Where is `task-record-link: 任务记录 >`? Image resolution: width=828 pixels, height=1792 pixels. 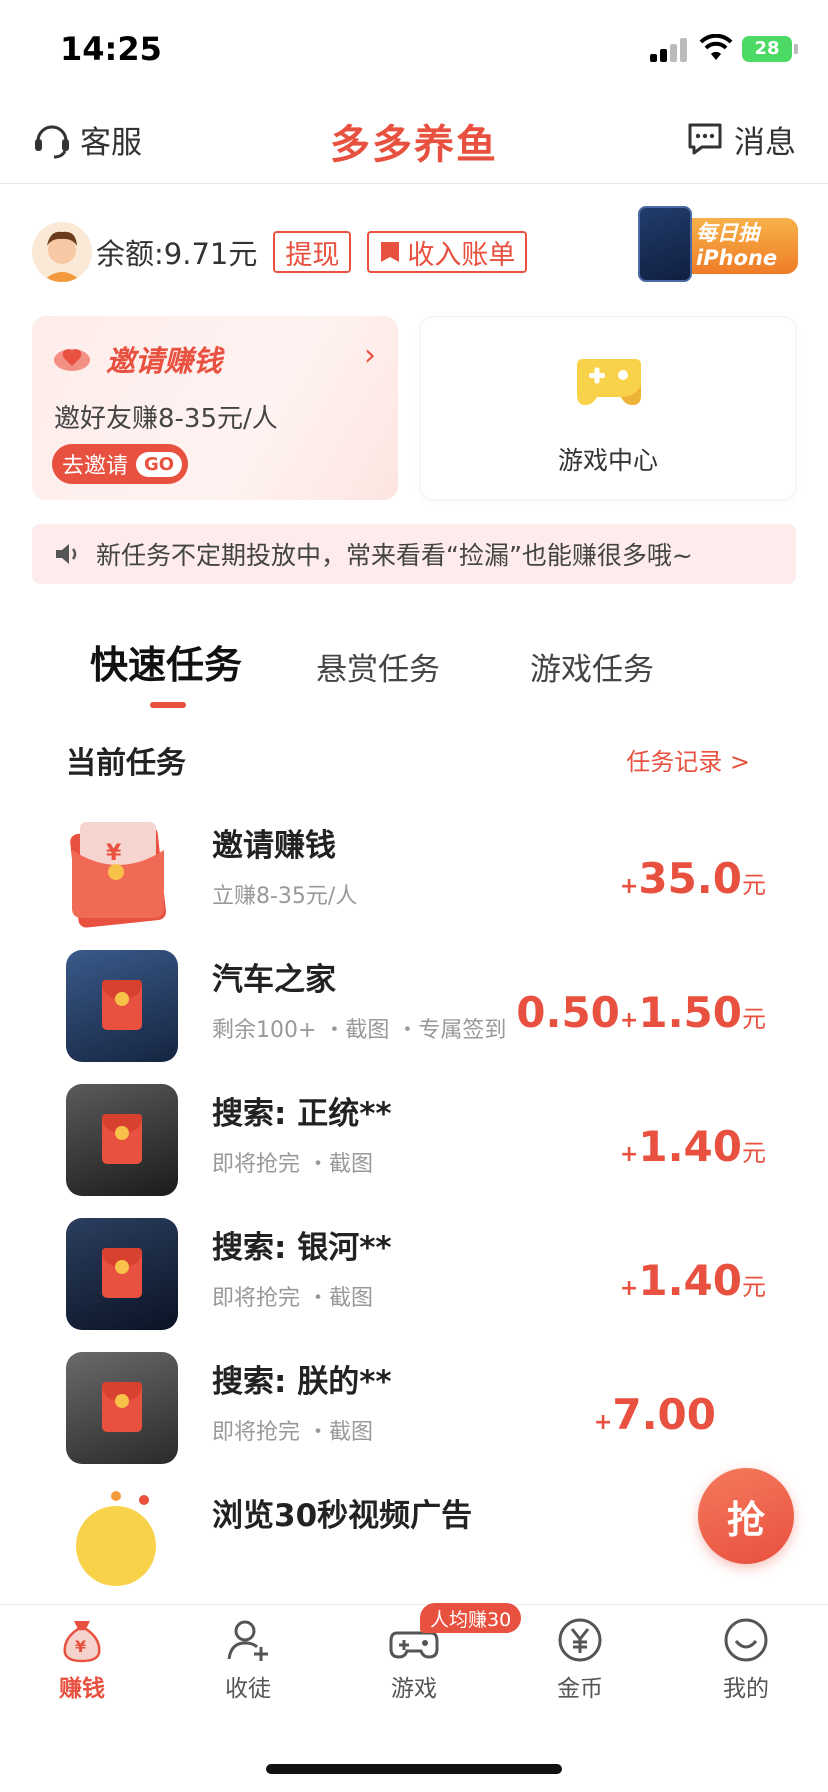 task-record-link: 任务记录 > is located at coordinates (688, 759).